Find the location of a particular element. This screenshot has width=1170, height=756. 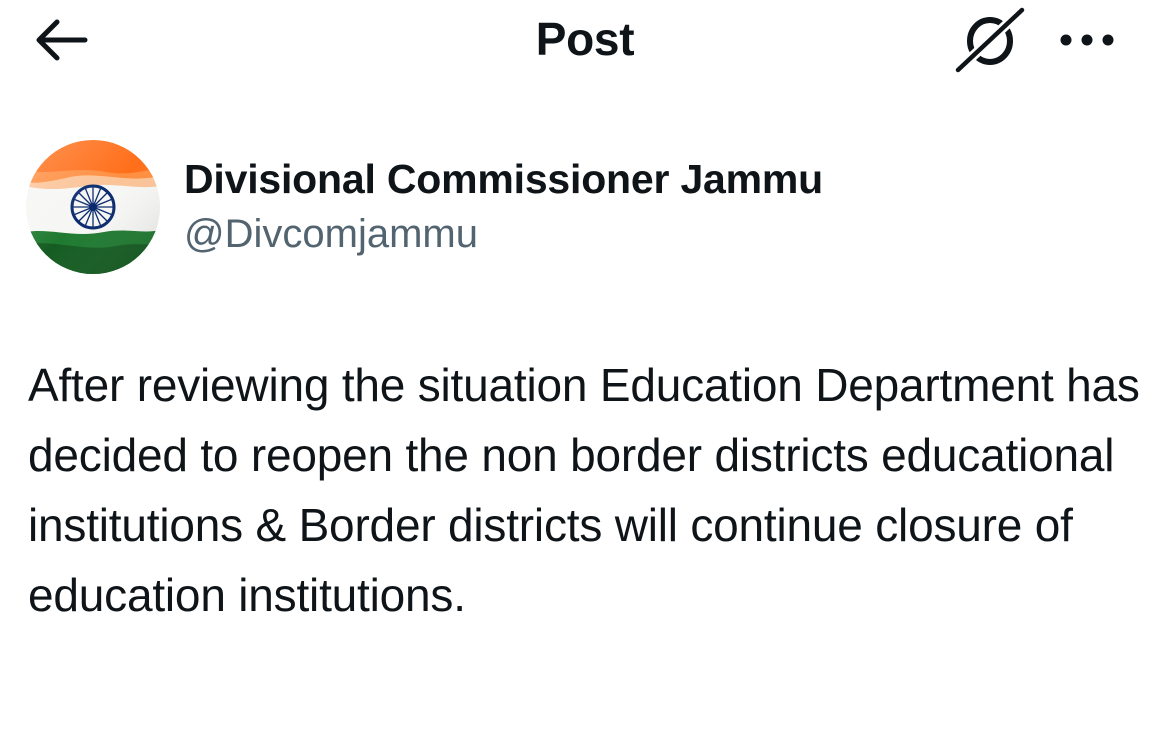

grok-icon is located at coordinates (990, 39).